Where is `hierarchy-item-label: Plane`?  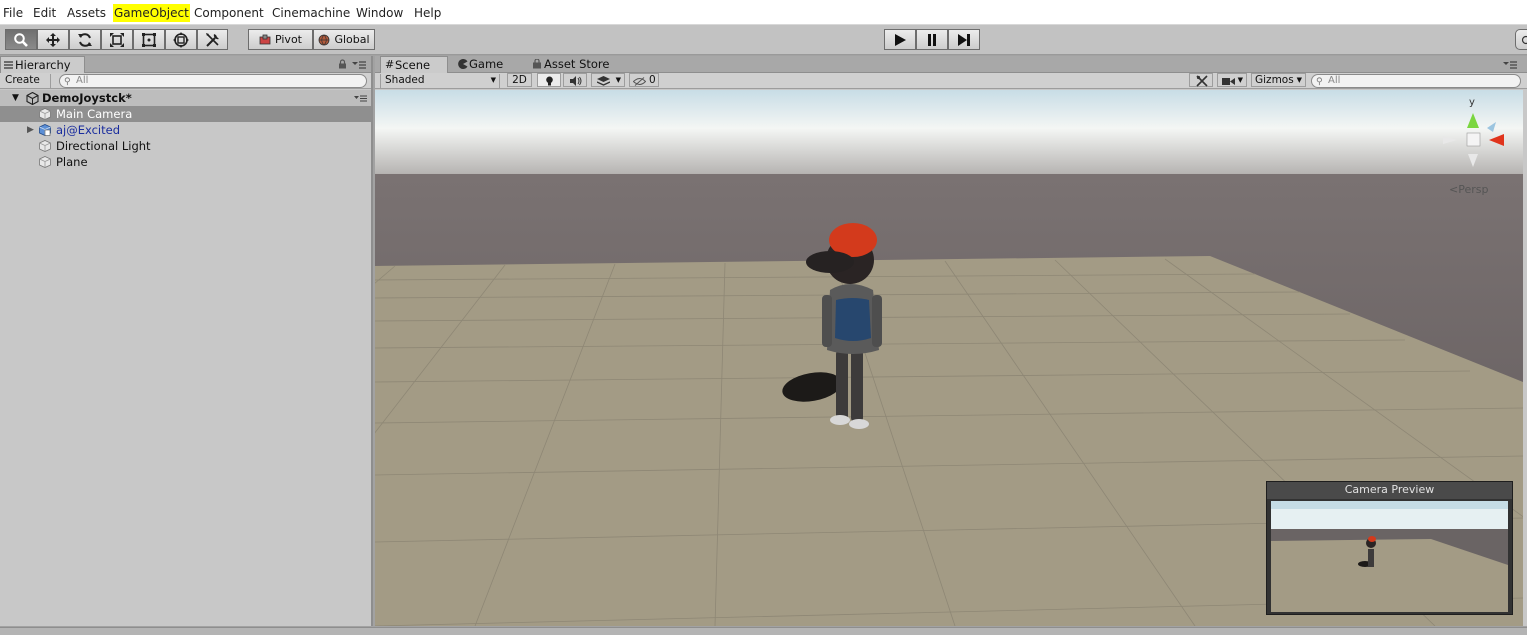 hierarchy-item-label: Plane is located at coordinates (72, 162).